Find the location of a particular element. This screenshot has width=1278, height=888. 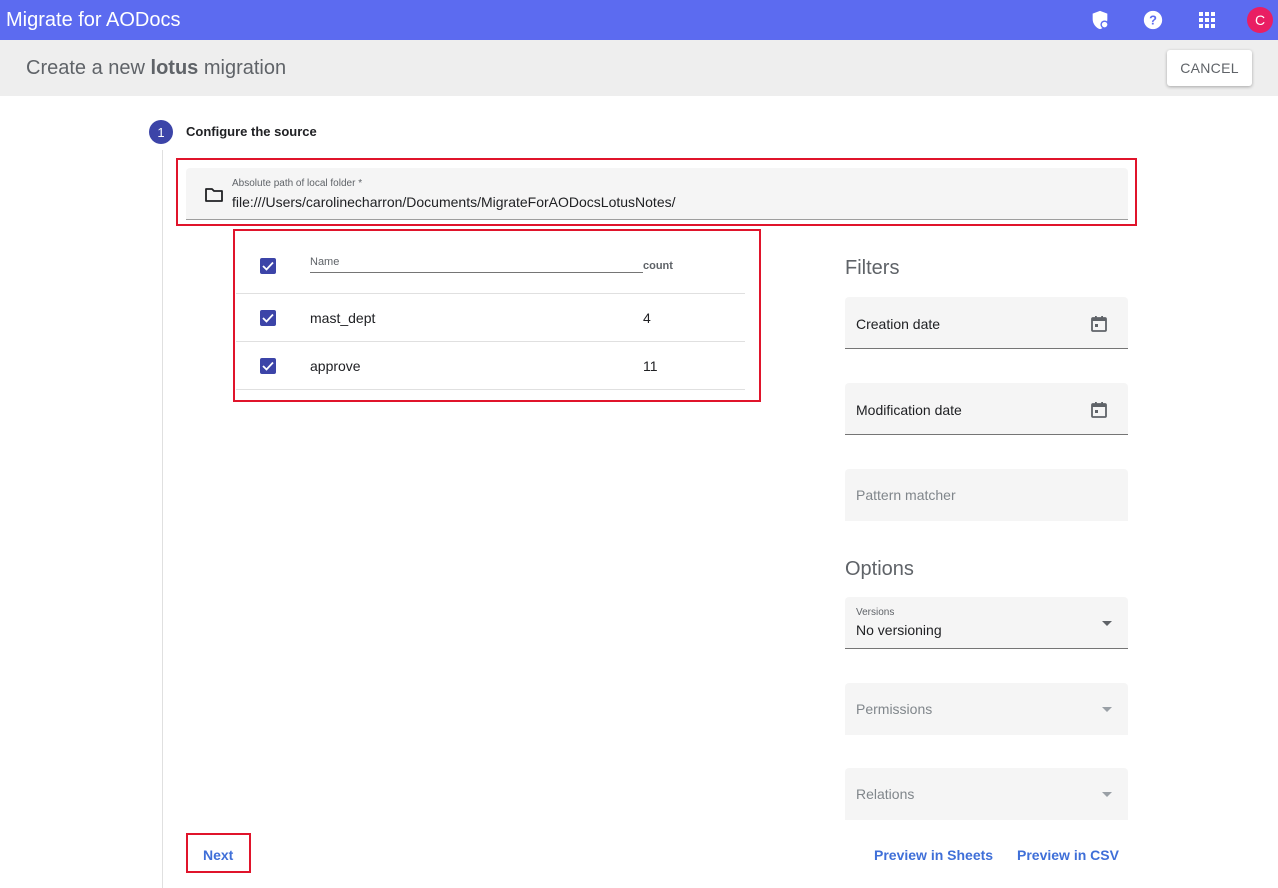

preview-in-sheets-button: Preview in Sheets is located at coordinates (933, 855).